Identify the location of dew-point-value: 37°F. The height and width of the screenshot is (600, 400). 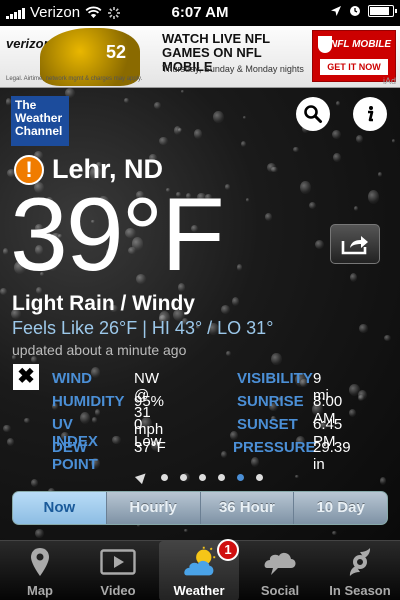
(150, 447).